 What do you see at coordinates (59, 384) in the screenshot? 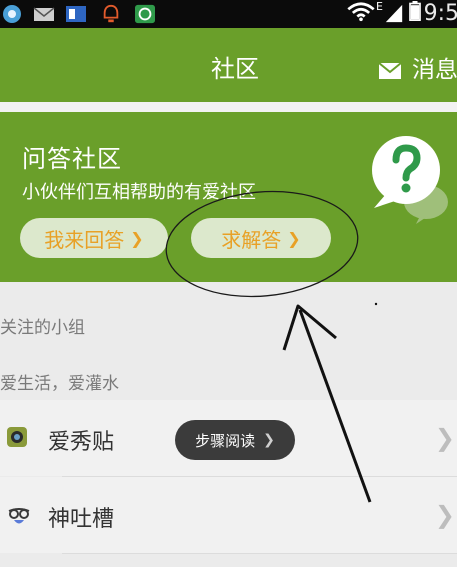
I see `section-label-tagline: 爱生活，爱灌水` at bounding box center [59, 384].